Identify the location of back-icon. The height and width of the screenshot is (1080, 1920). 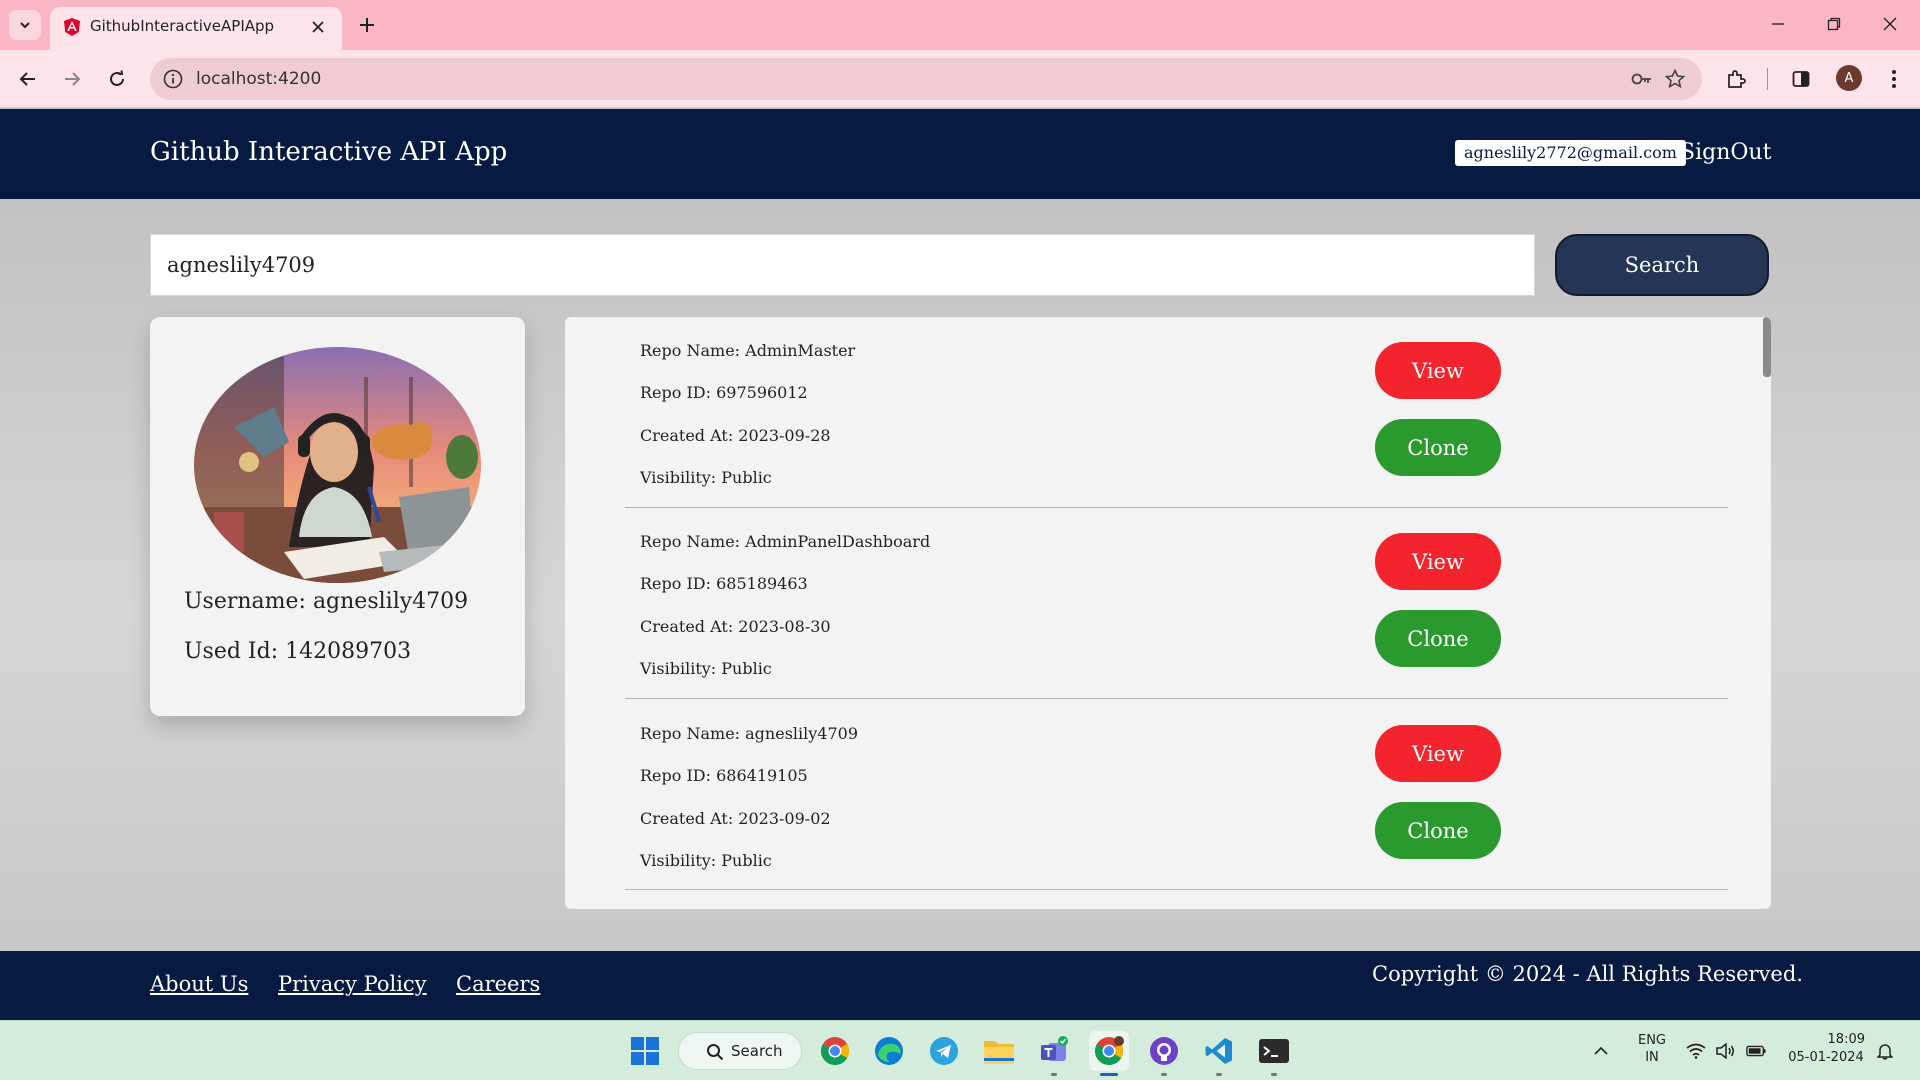
(27, 79).